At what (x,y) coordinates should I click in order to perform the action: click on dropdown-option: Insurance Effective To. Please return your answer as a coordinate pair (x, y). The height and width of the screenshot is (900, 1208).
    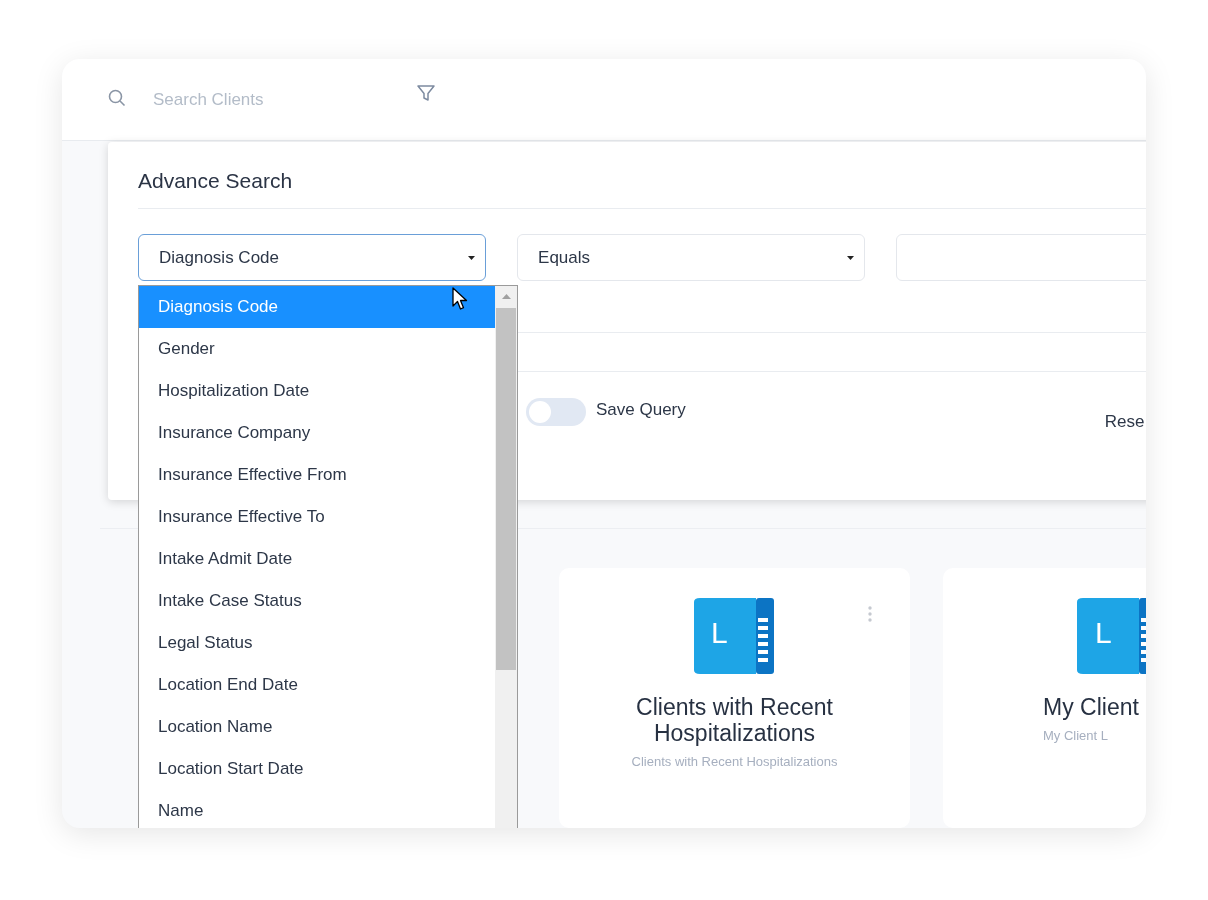
    Looking at the image, I should click on (317, 517).